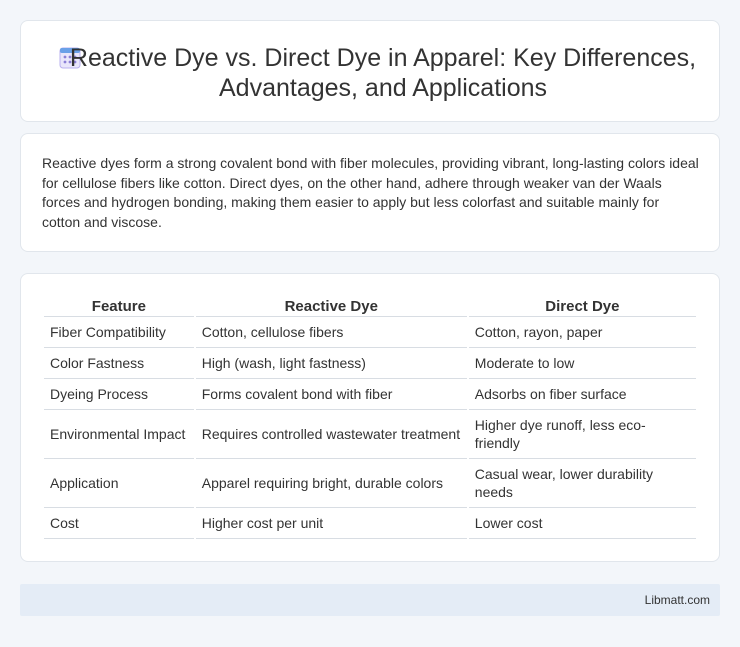  What do you see at coordinates (331, 434) in the screenshot?
I see `cell-reactive: Requires controlled wastewater treatment` at bounding box center [331, 434].